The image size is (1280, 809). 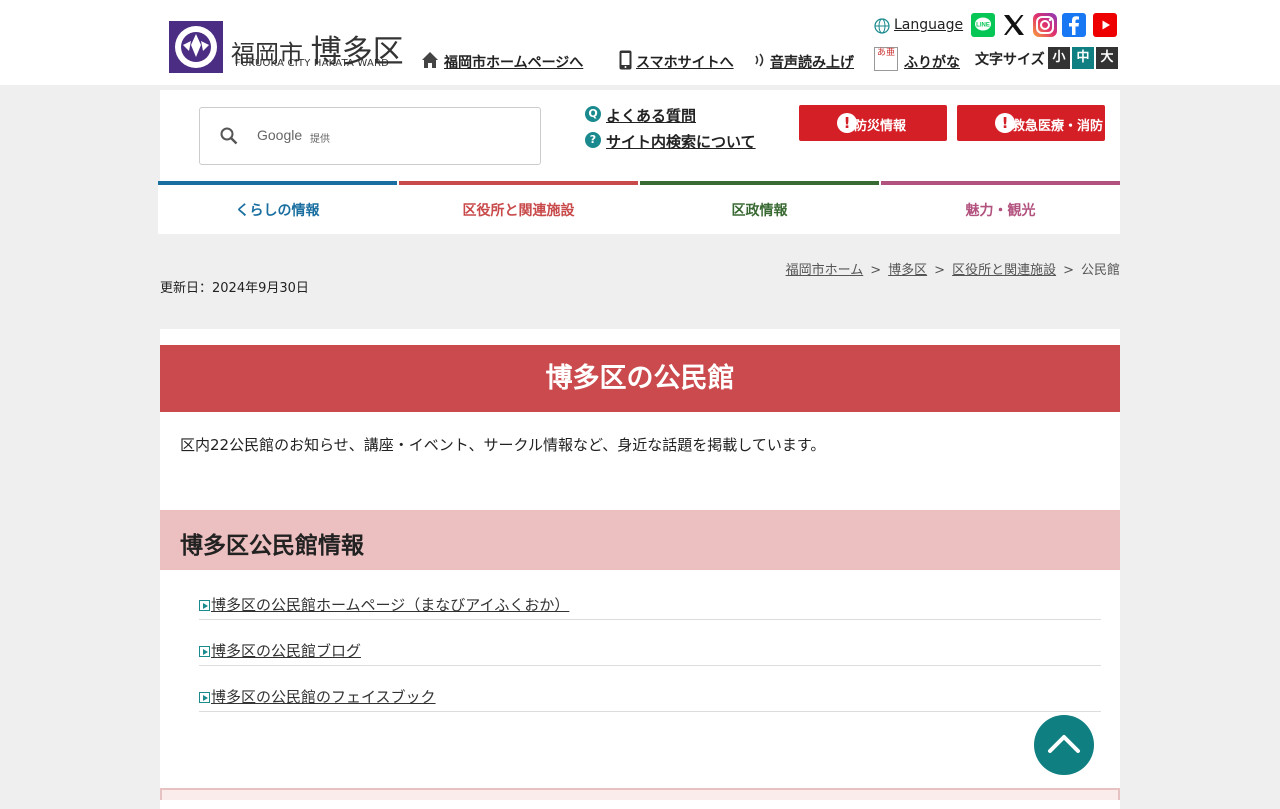 I want to click on emergency-medical-button: ! 救急医療・消防, so click(x=1031, y=123).